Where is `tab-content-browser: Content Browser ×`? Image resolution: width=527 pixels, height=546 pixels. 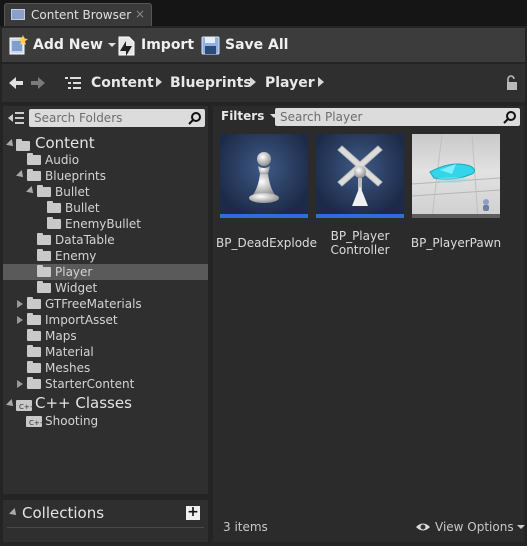
tab-content-browser: Content Browser × is located at coordinates (78, 14).